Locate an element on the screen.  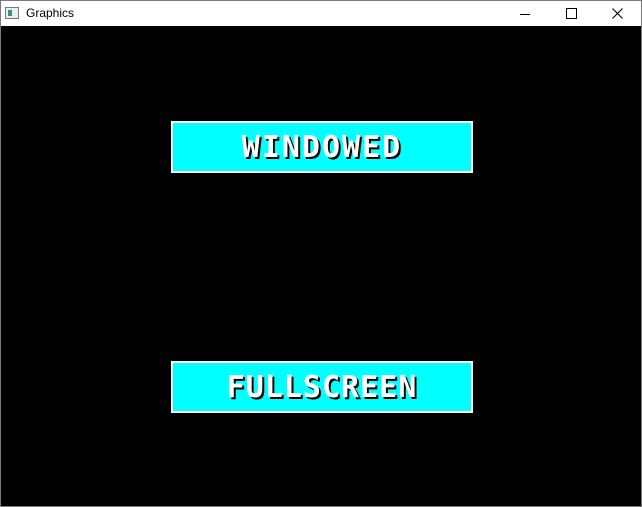
maximize-button is located at coordinates (572, 13).